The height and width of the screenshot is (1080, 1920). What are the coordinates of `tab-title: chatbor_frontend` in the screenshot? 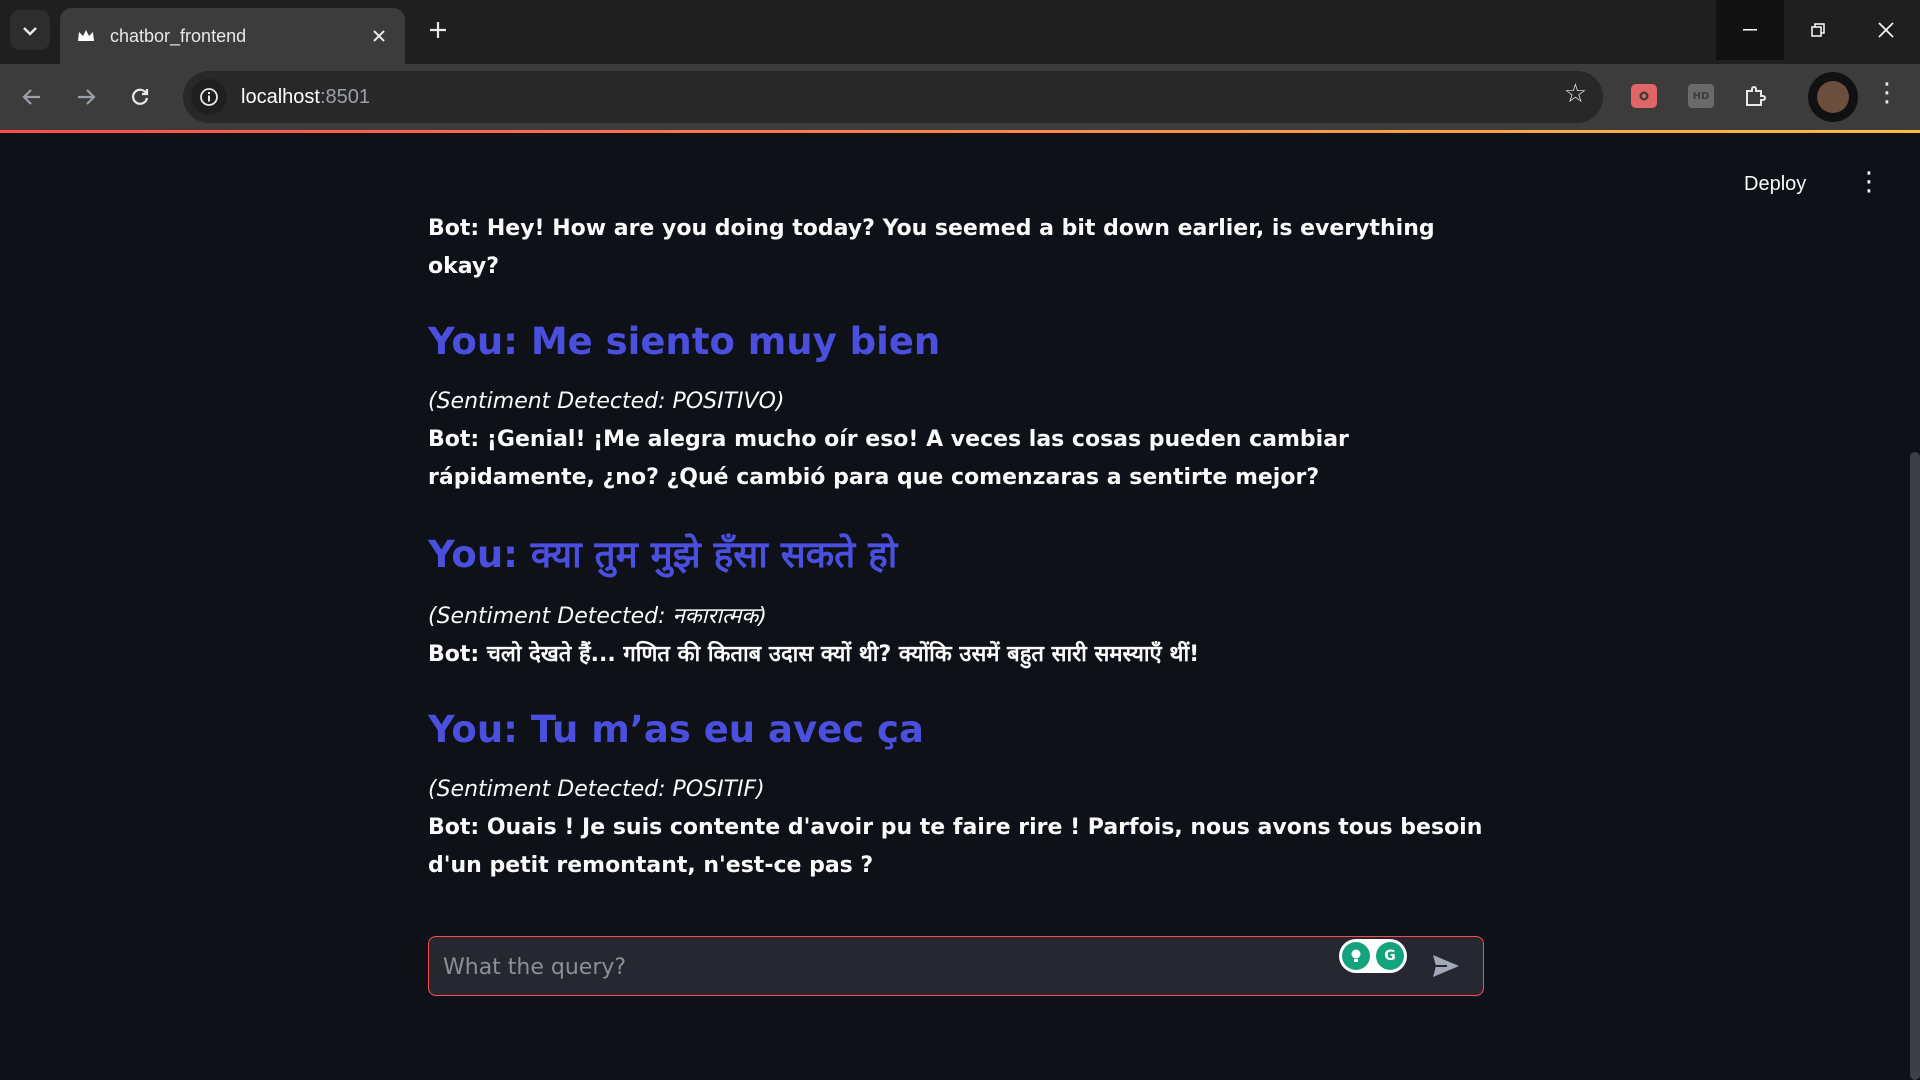 It's located at (178, 35).